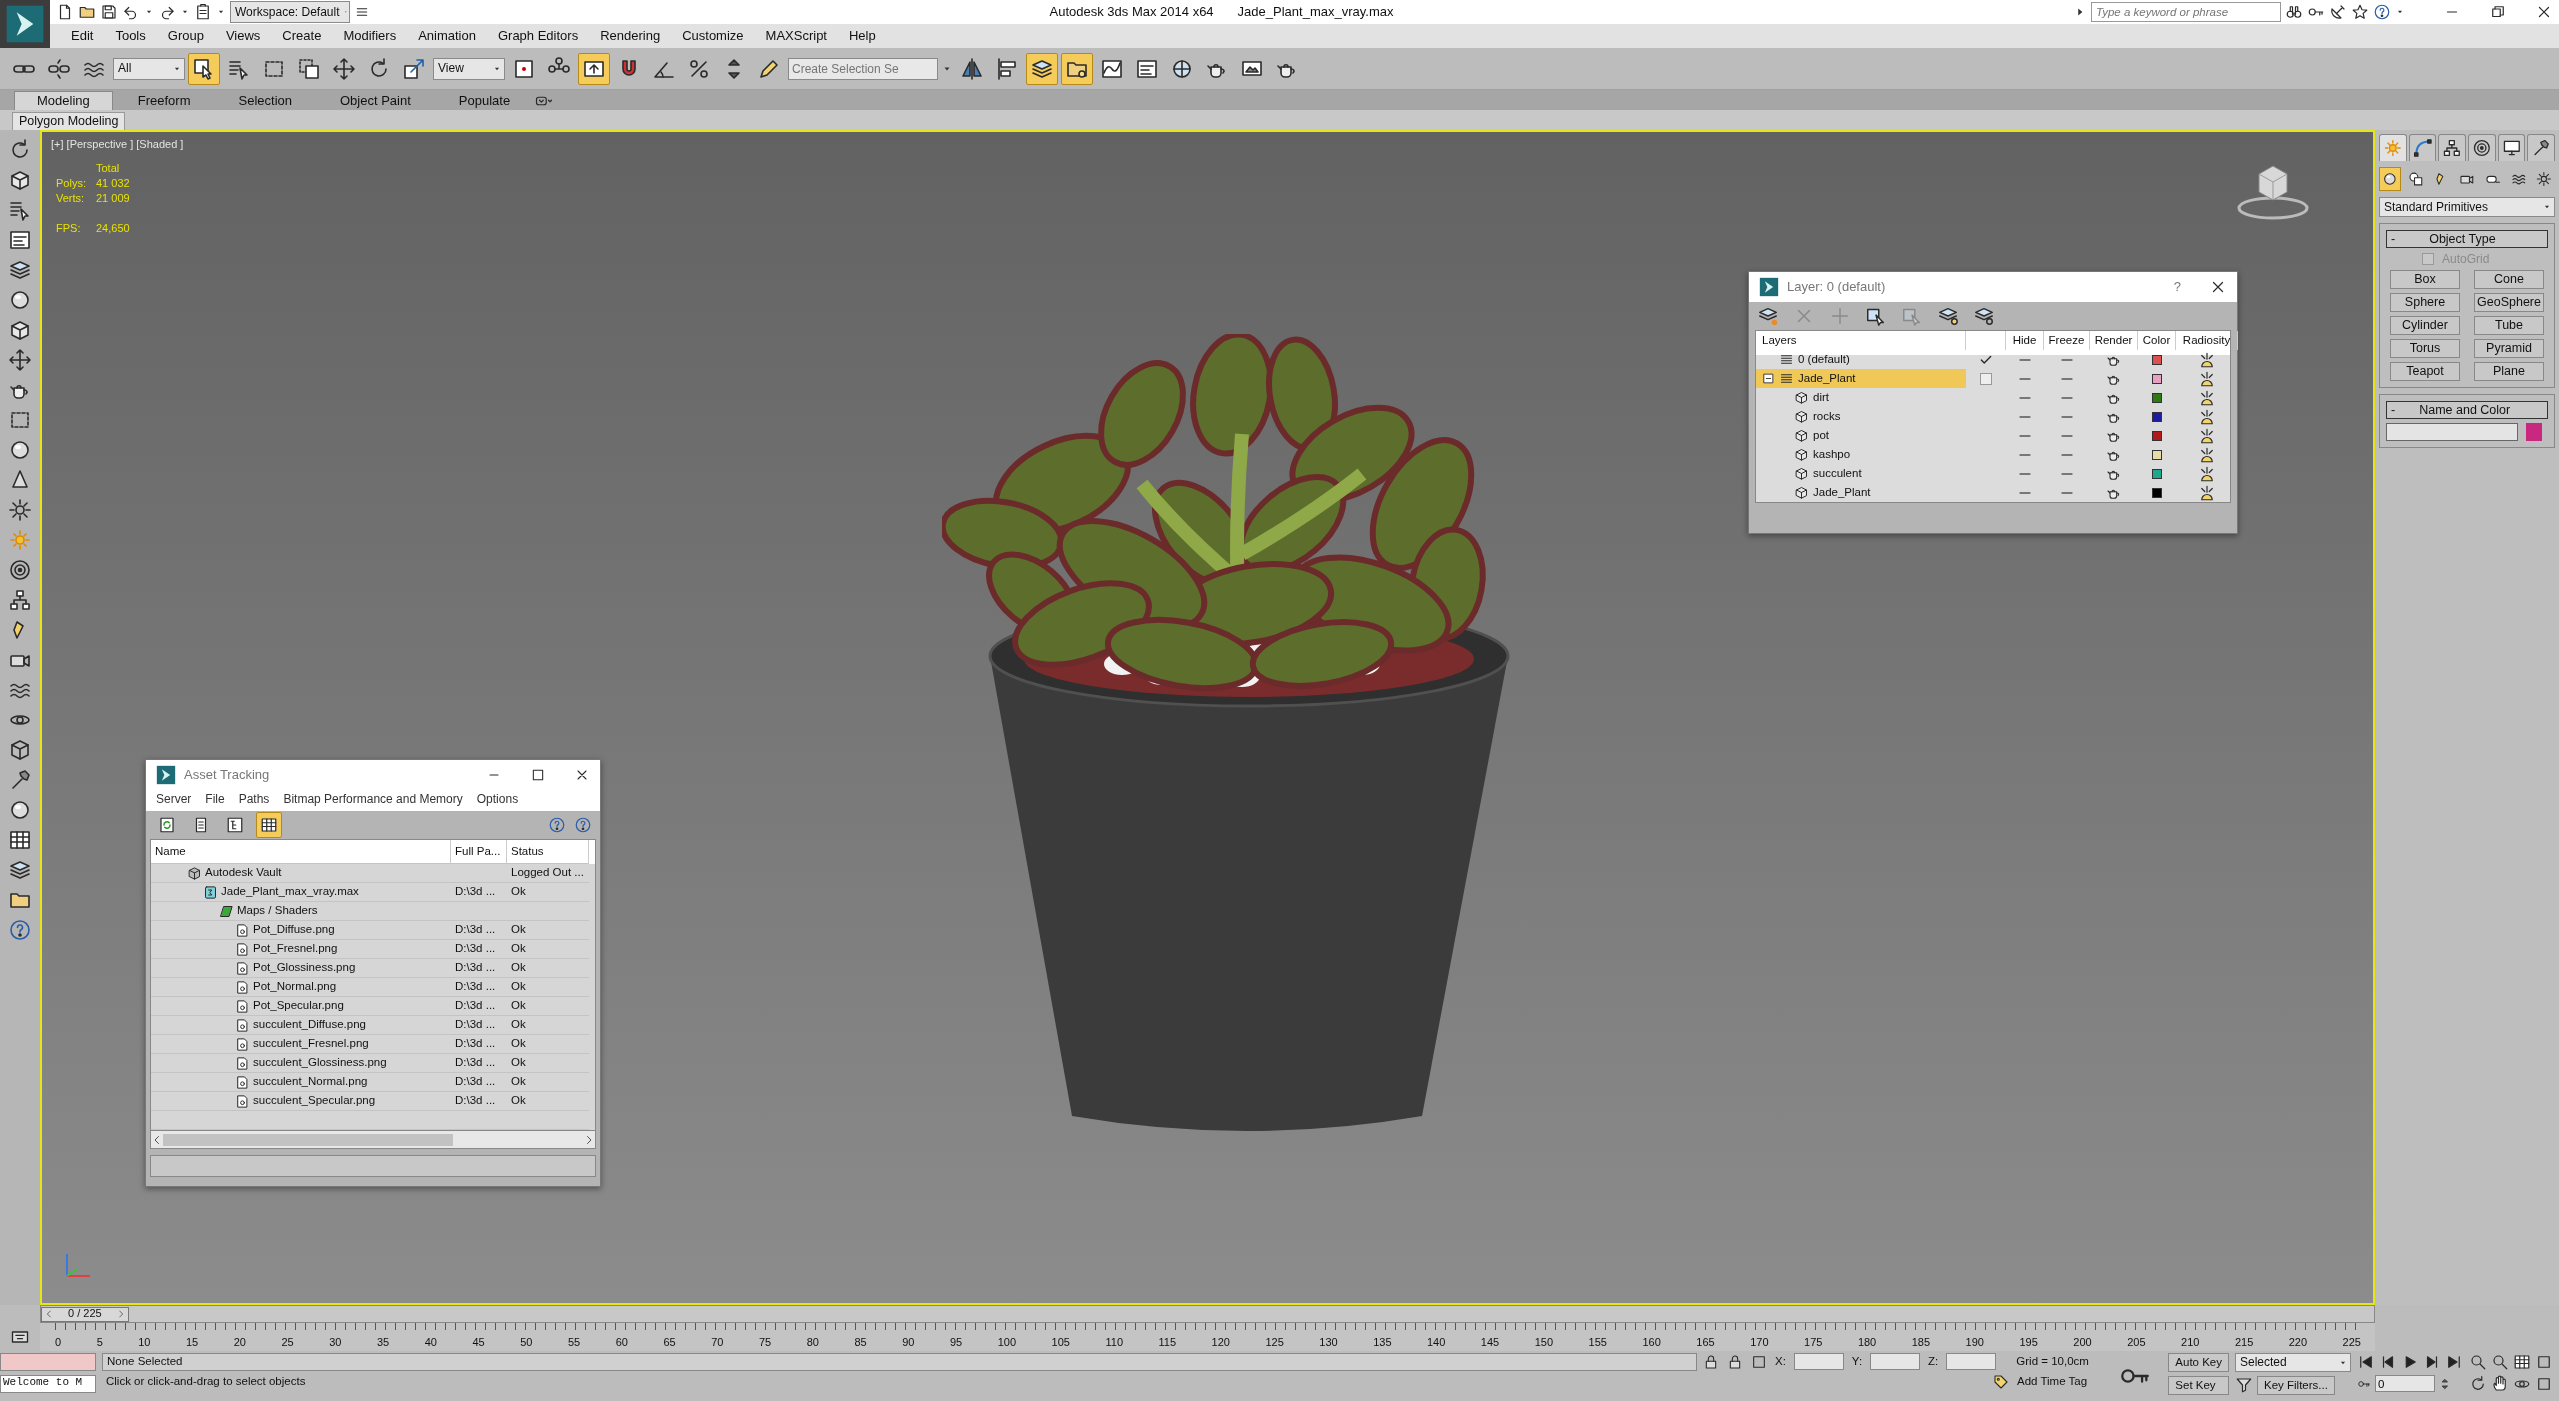 The image size is (2559, 1401). I want to click on object-name: rocks, so click(1827, 416).